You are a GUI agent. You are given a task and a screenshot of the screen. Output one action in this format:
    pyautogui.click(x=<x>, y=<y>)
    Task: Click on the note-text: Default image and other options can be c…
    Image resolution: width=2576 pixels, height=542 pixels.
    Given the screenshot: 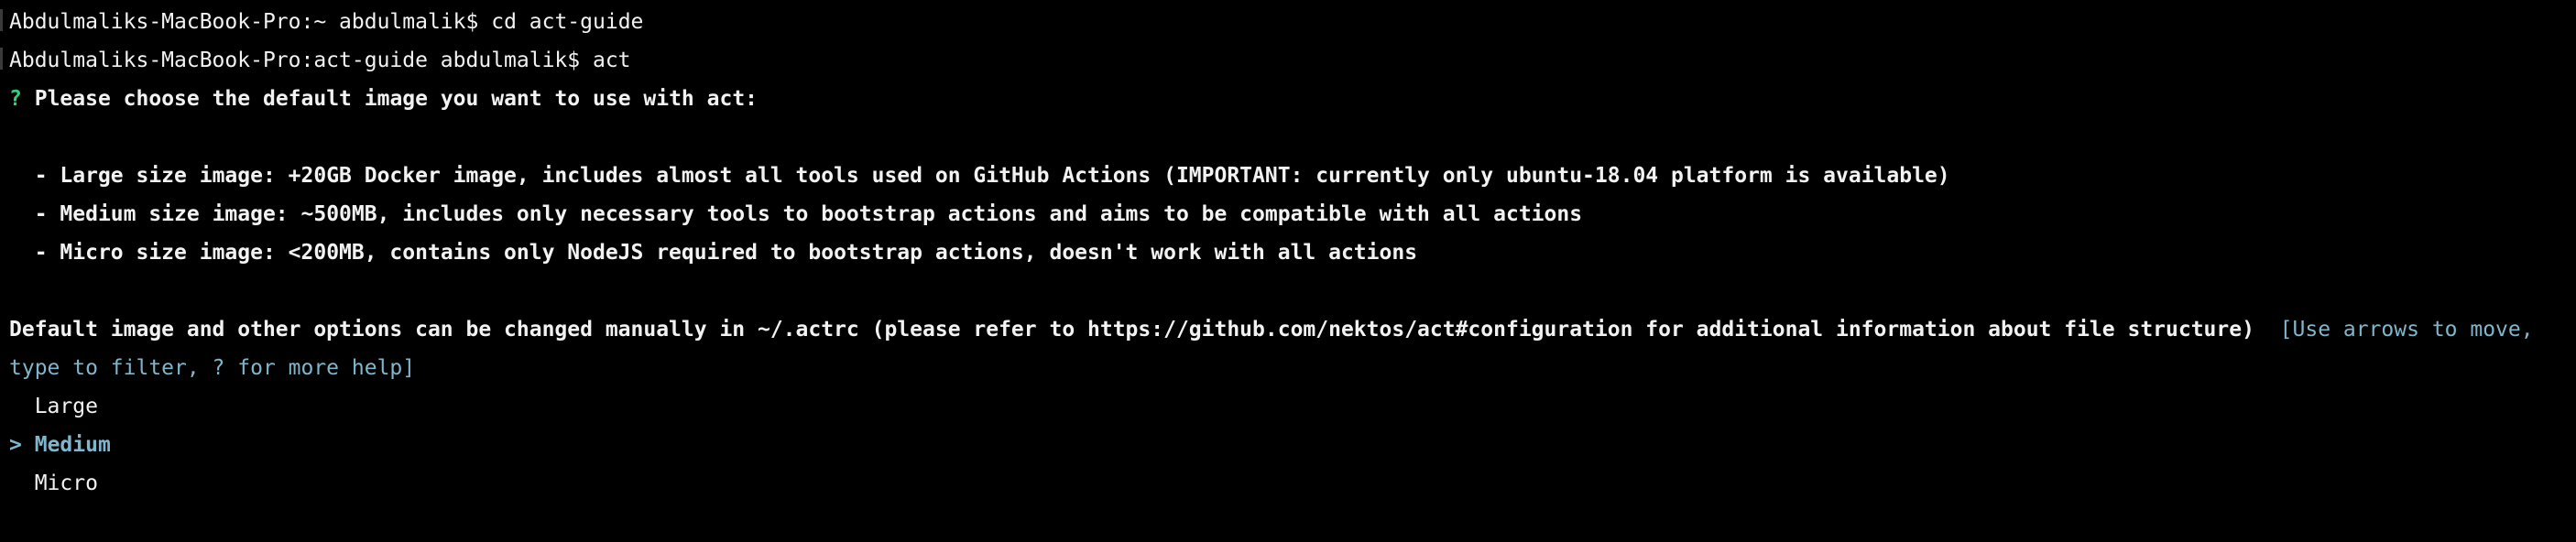 What is the action you would take?
    pyautogui.click(x=1132, y=330)
    